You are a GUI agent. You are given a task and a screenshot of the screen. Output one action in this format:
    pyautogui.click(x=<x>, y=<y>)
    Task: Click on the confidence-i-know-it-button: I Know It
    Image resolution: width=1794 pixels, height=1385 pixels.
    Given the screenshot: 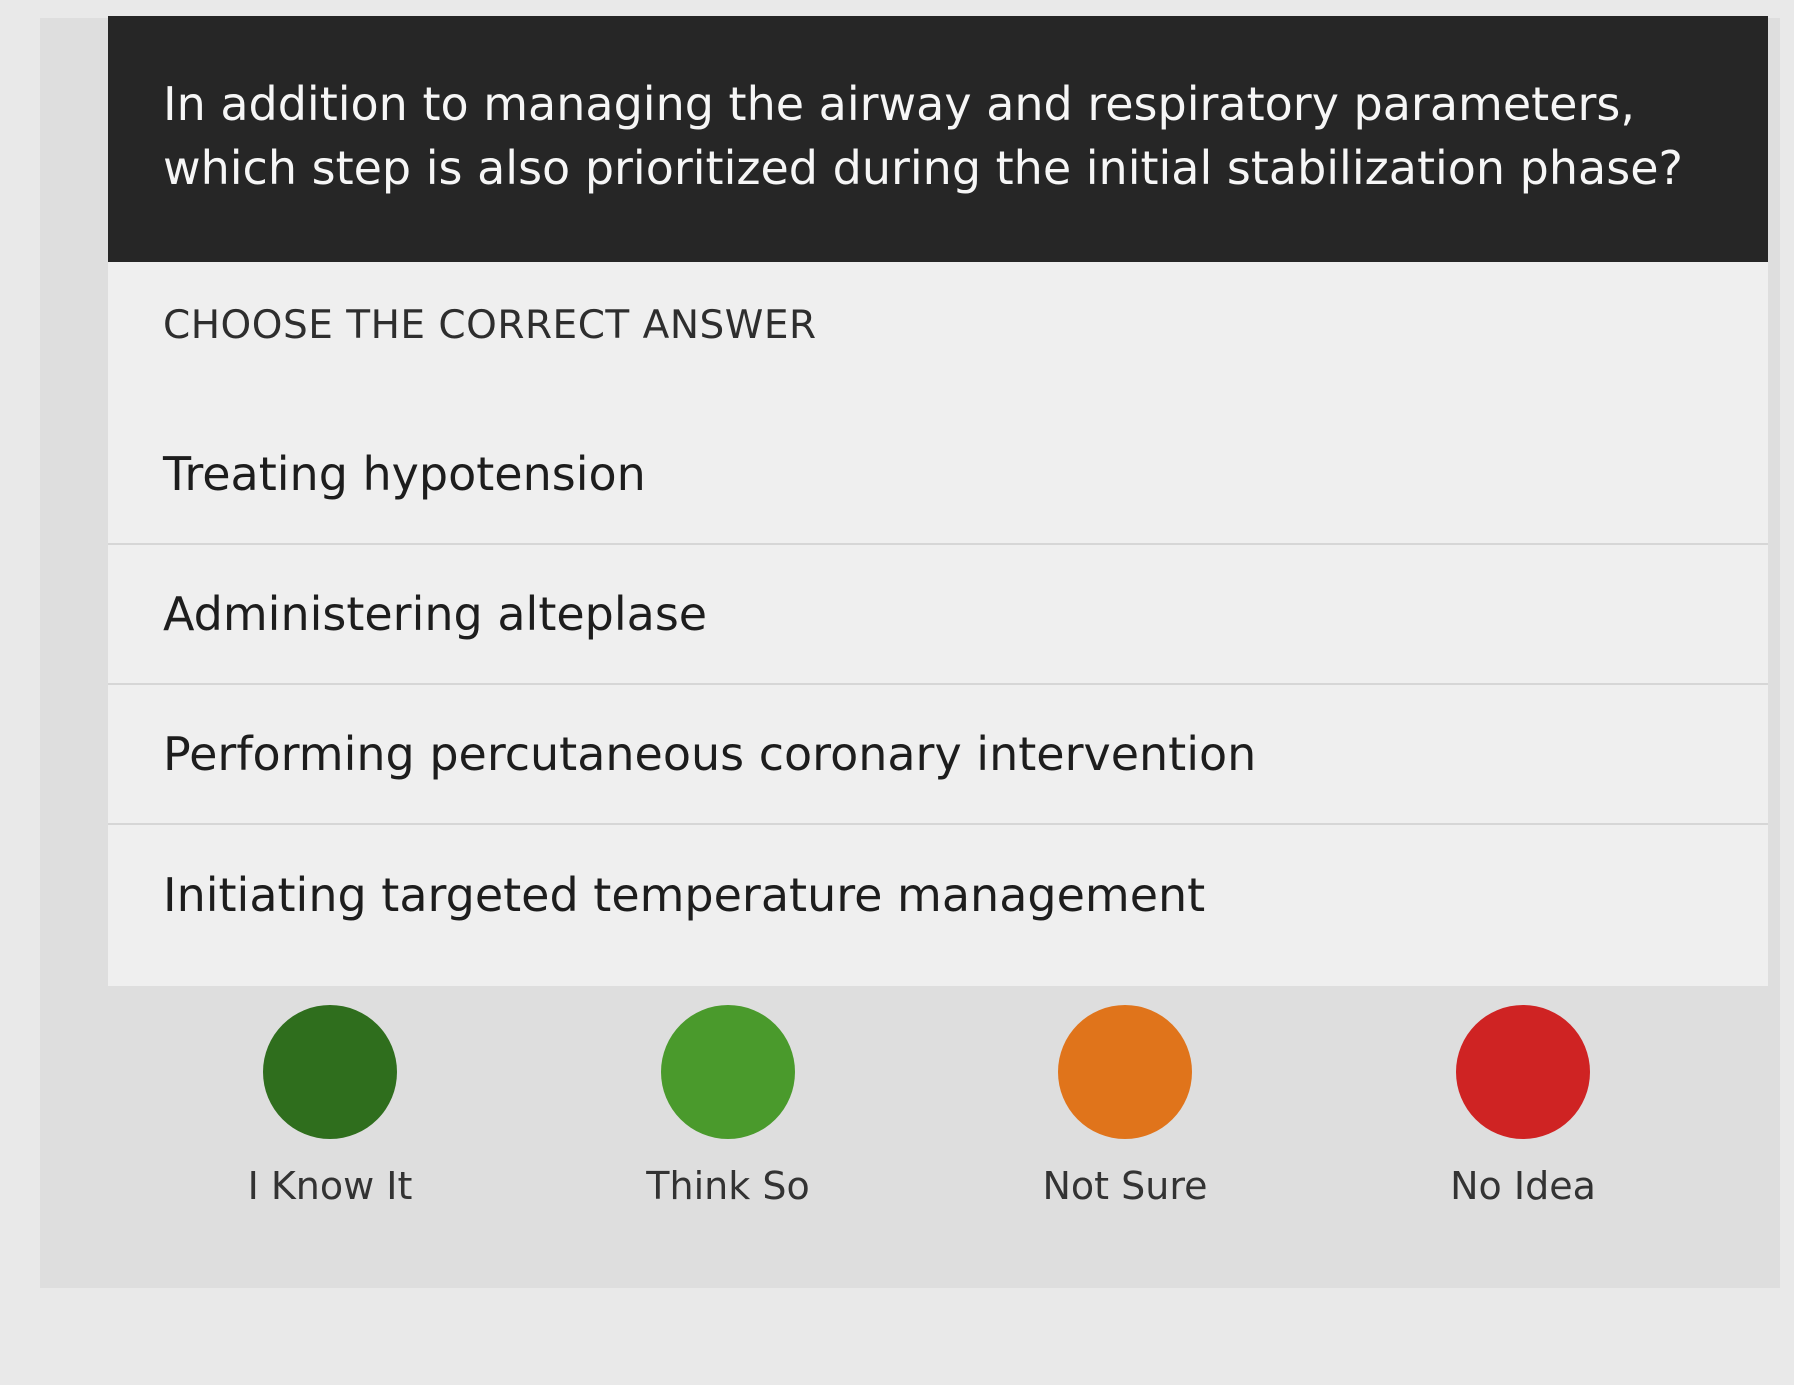 What is the action you would take?
    pyautogui.click(x=330, y=1106)
    